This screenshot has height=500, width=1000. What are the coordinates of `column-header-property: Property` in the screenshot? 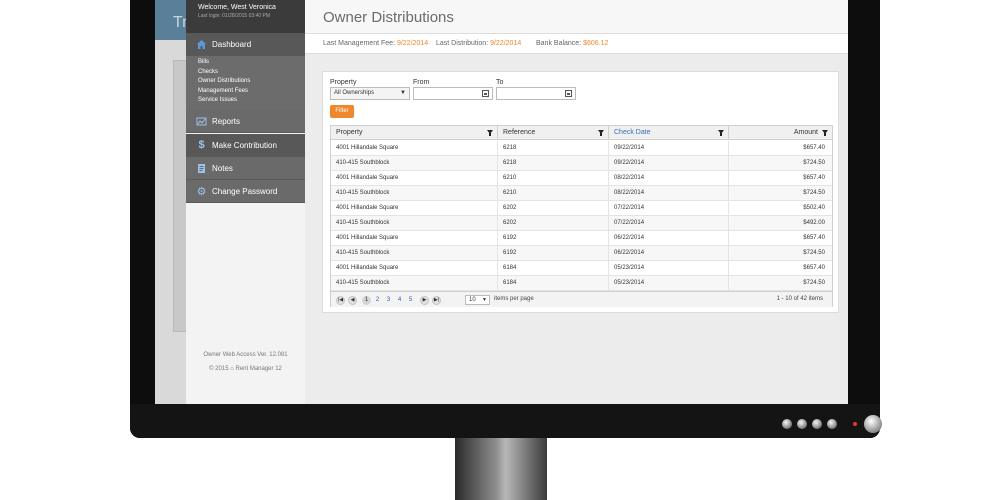 It's located at (414, 133).